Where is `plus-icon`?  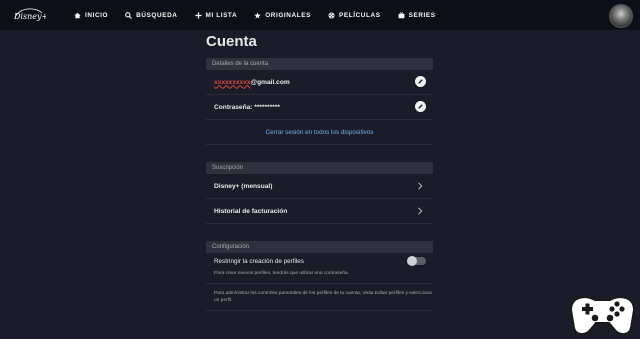
plus-icon is located at coordinates (198, 15).